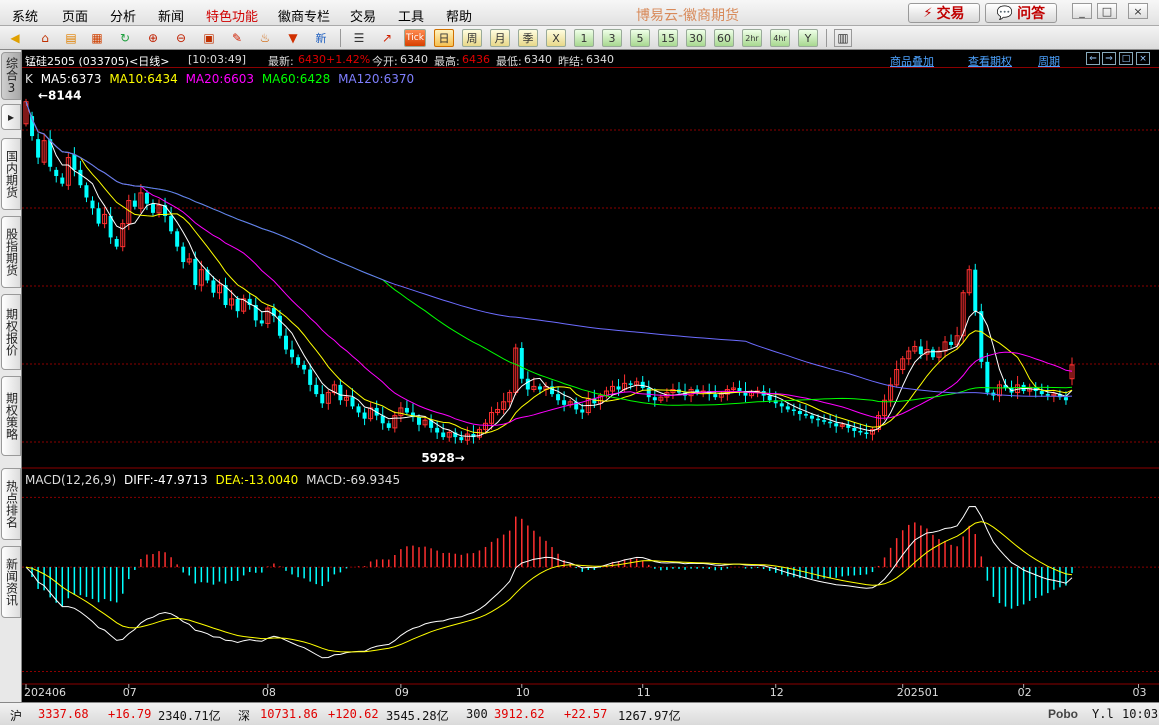 This screenshot has height=725, width=1159. I want to click on new-icon: 新, so click(321, 38).